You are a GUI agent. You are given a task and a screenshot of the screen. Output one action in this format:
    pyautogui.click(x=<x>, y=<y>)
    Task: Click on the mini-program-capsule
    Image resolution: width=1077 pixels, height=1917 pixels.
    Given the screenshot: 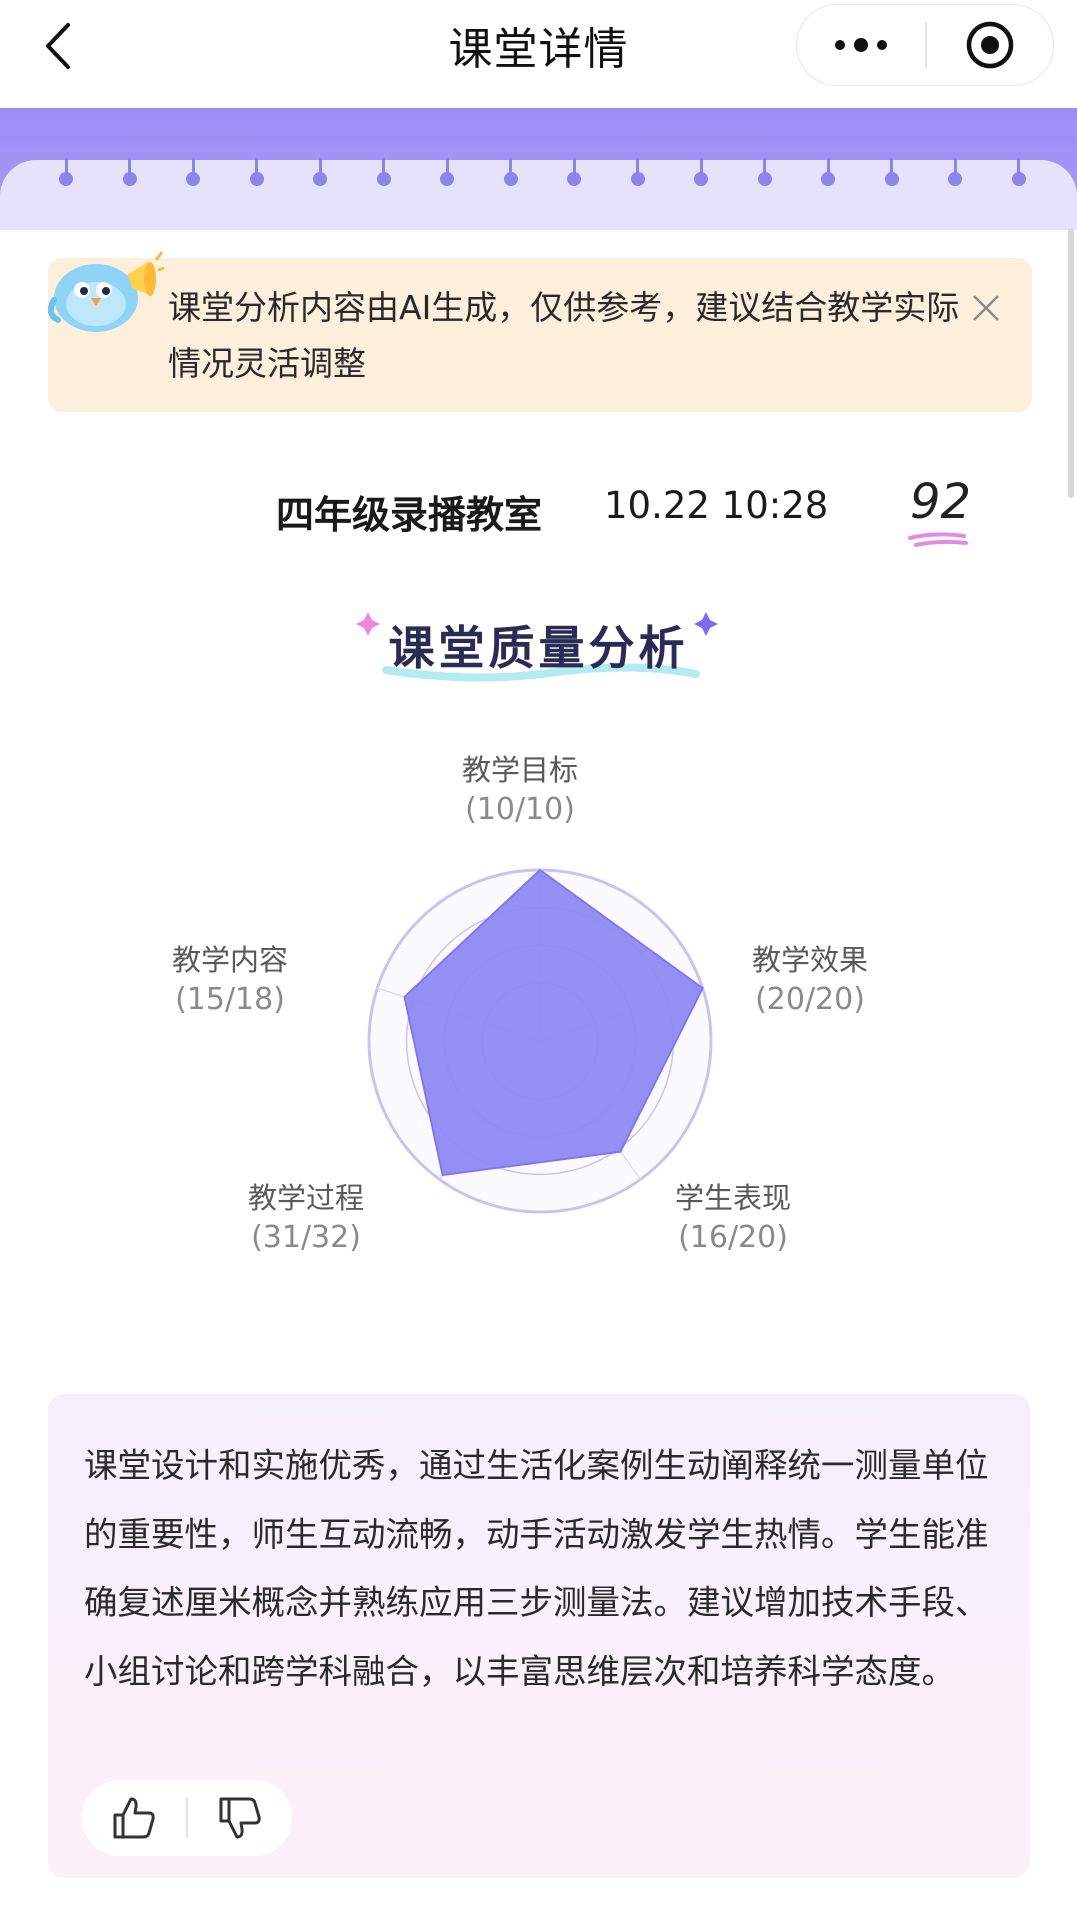 What is the action you would take?
    pyautogui.click(x=925, y=45)
    